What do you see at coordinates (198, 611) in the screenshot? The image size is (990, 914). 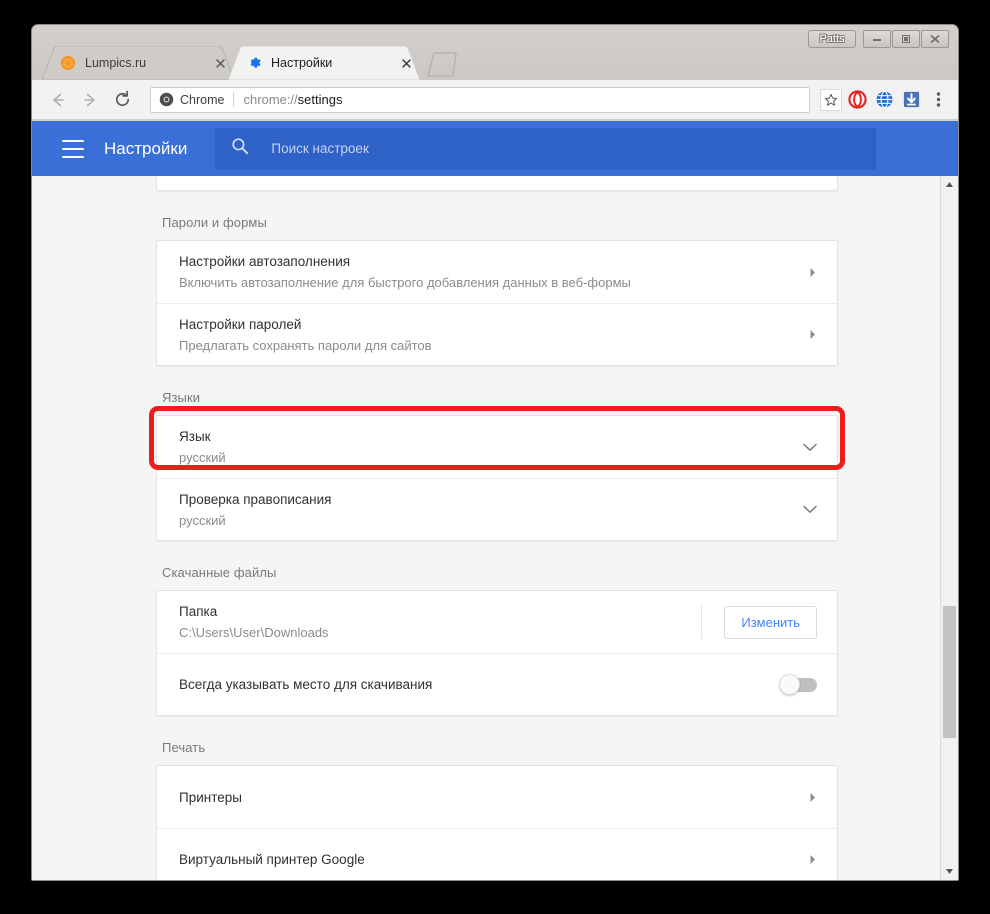 I see `row-title: Папка` at bounding box center [198, 611].